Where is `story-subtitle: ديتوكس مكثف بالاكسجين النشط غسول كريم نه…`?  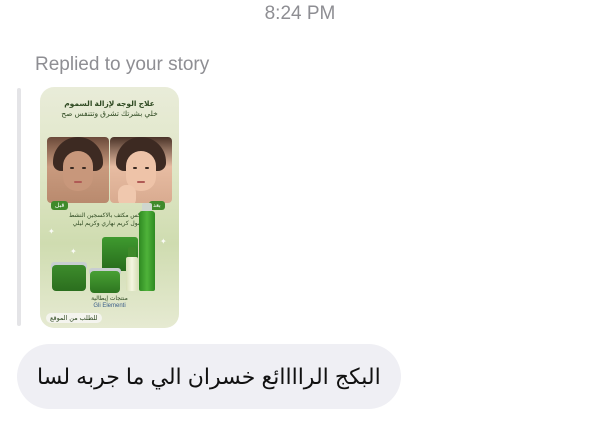
story-subtitle: ديتوكس مكثف بالاكسجين النشط غسول كريم نه… is located at coordinates (109, 220).